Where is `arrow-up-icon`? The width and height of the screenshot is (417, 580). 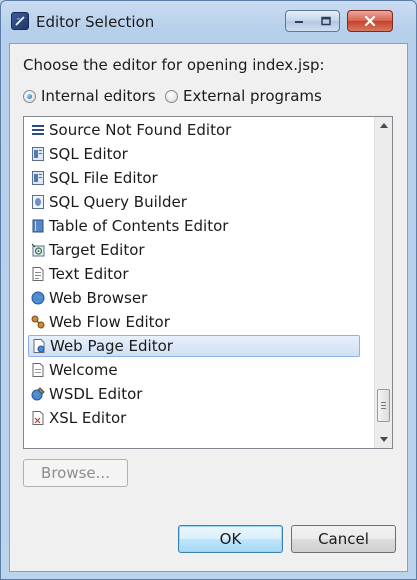 arrow-up-icon is located at coordinates (383, 125).